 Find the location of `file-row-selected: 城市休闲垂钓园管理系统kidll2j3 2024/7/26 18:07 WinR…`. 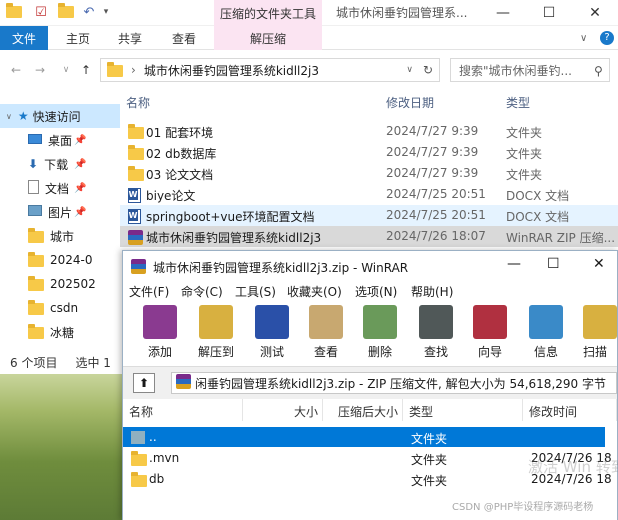

file-row-selected: 城市休闲垂钓园管理系统kidll2j3 2024/7/26 18:07 WinR… is located at coordinates (369, 236).